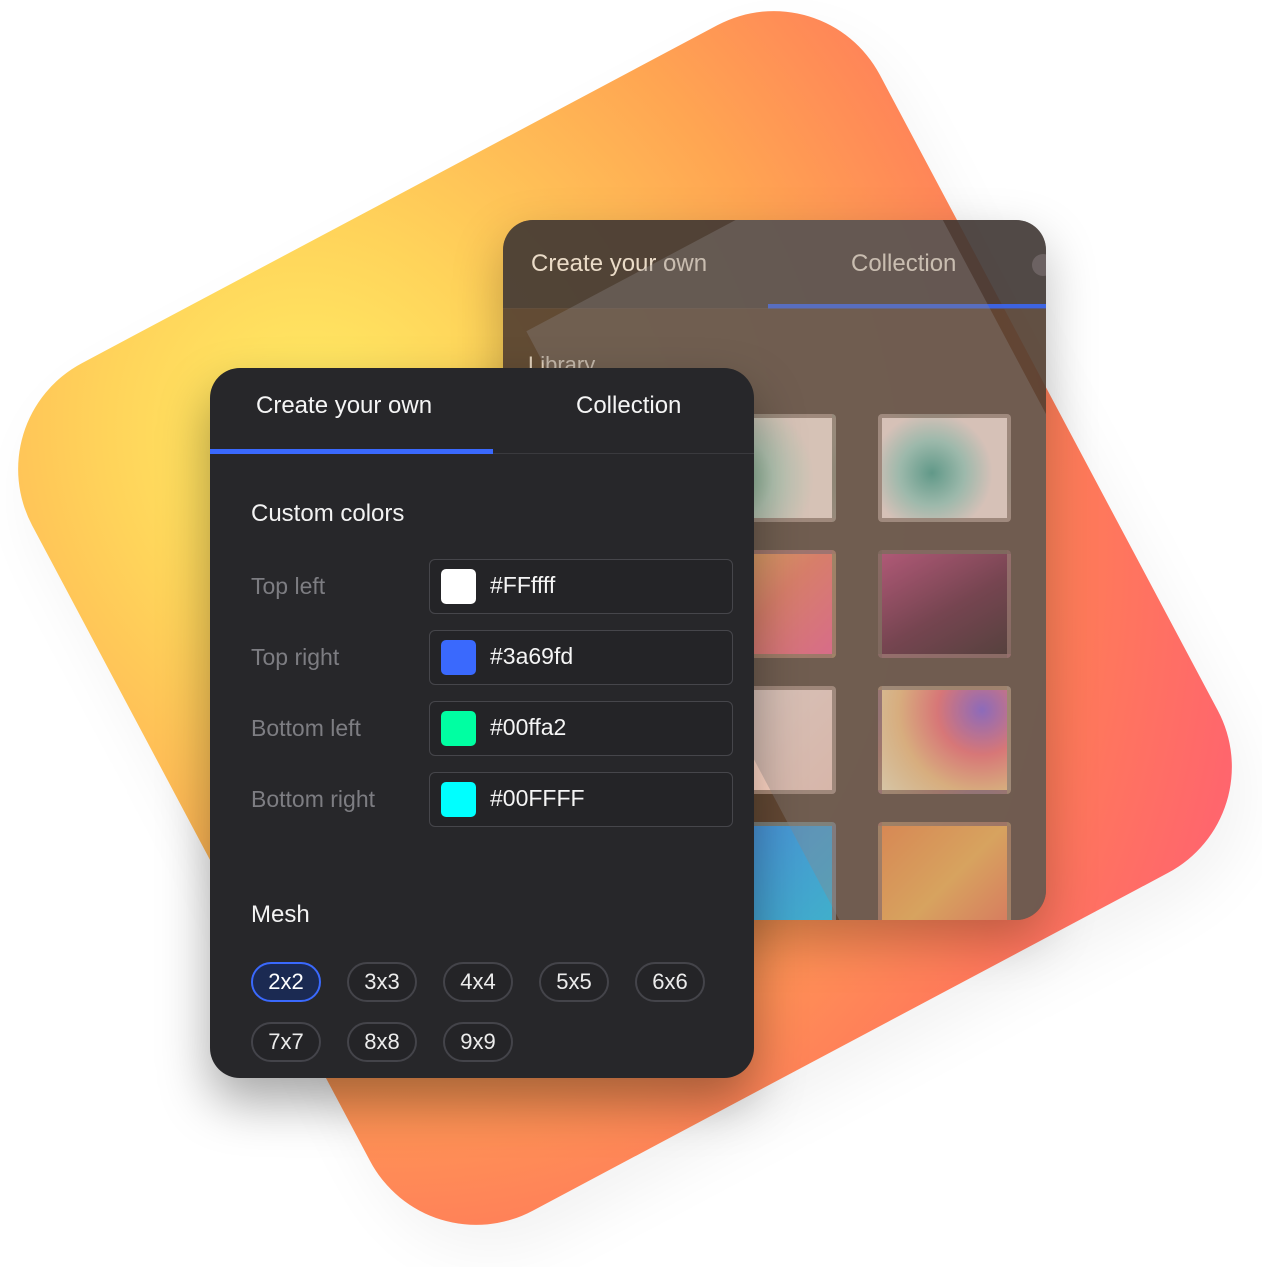 The height and width of the screenshot is (1267, 1262). I want to click on mesh-option-5x5: 5x5, so click(574, 982).